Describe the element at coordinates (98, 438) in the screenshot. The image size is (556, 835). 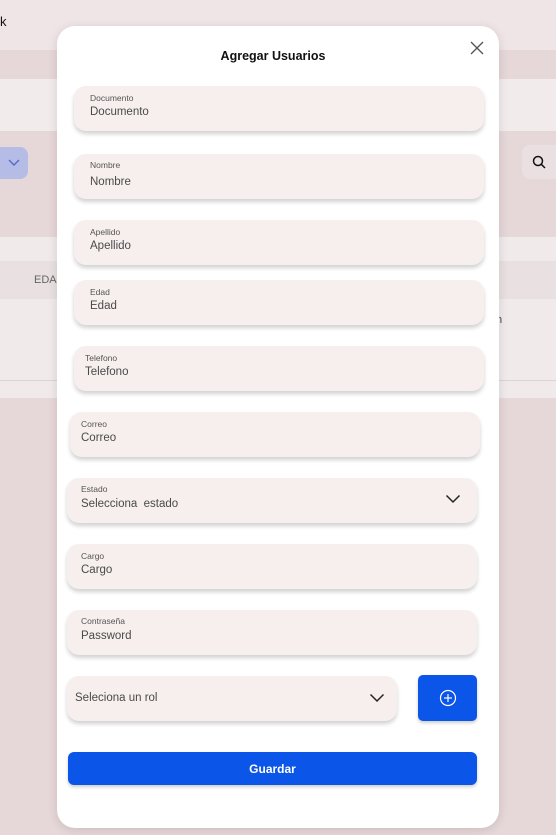
I see `correo-input: Correo` at that location.